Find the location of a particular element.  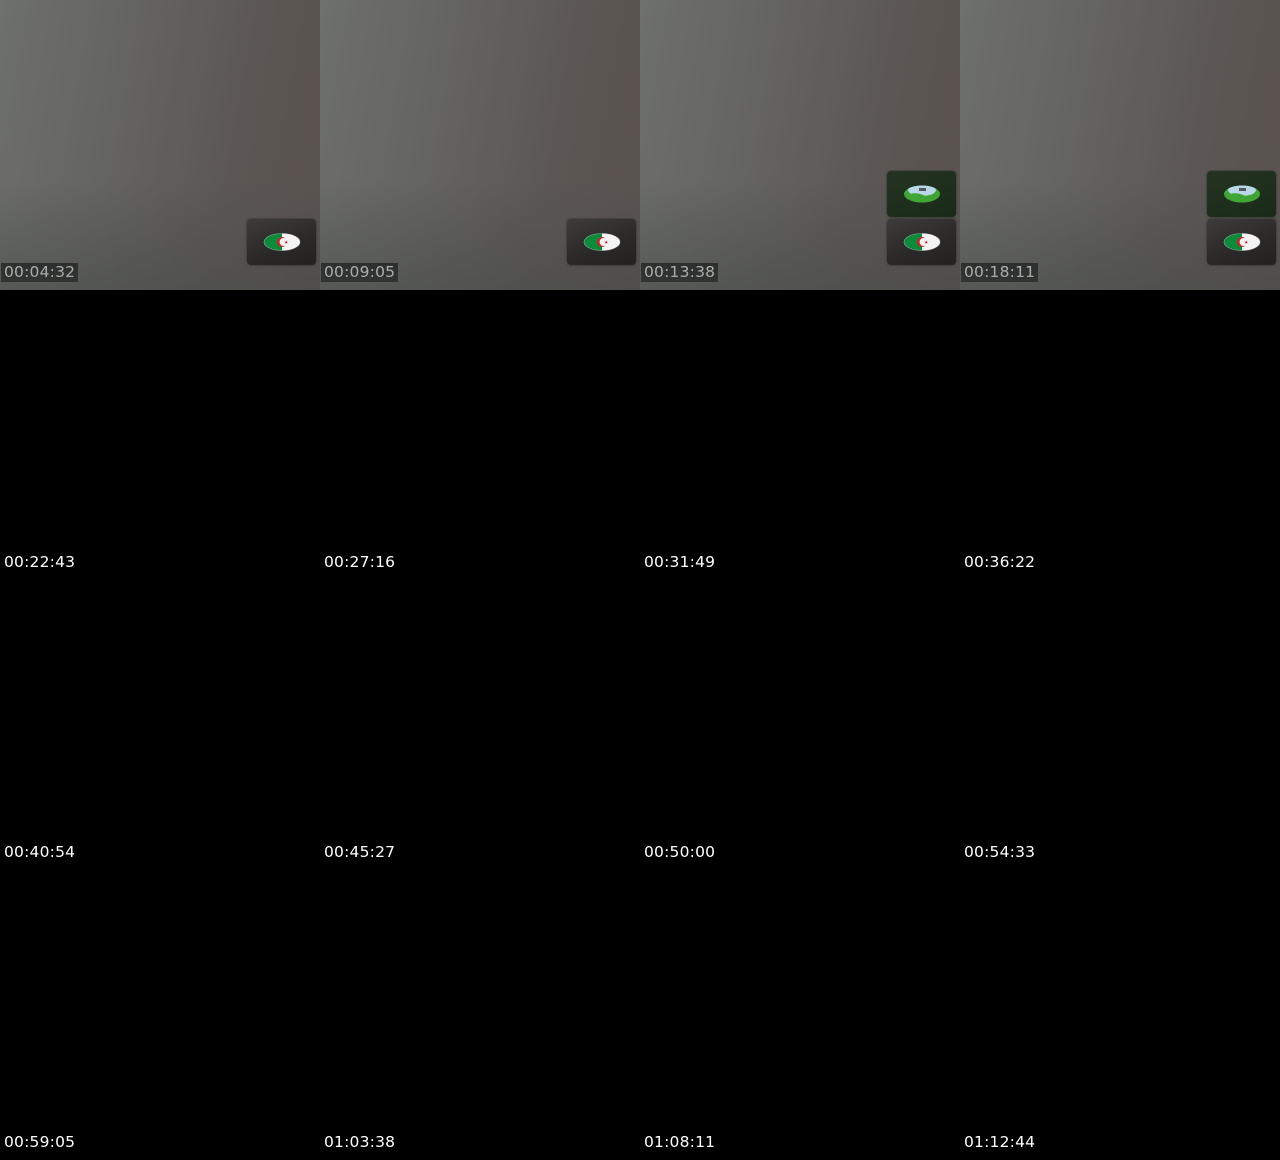

timestamp-label: 00:45:27 is located at coordinates (360, 852).